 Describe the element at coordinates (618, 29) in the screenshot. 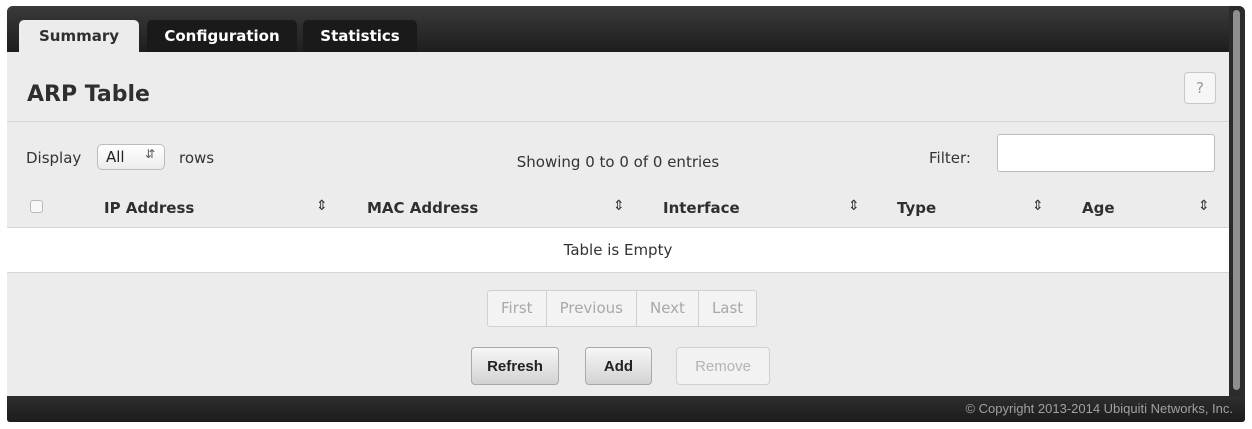

I see `tab-bar: Summary Configuration Statistics` at that location.